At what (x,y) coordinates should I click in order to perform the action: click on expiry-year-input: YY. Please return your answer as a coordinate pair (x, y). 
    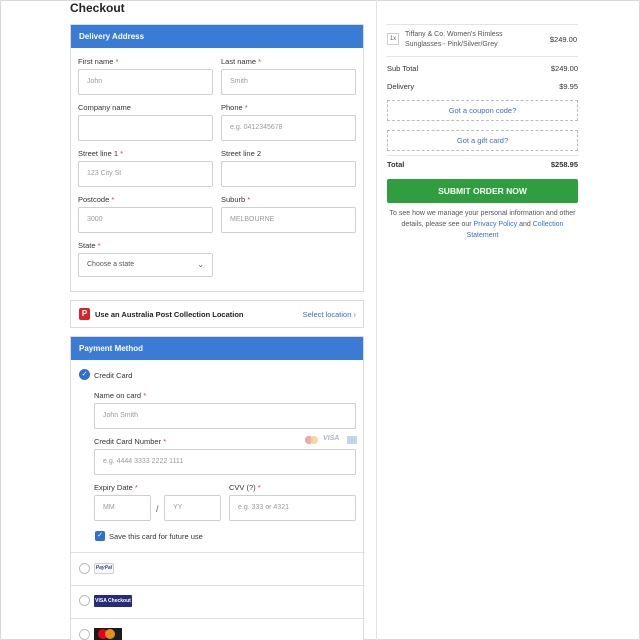
    Looking at the image, I should click on (192, 508).